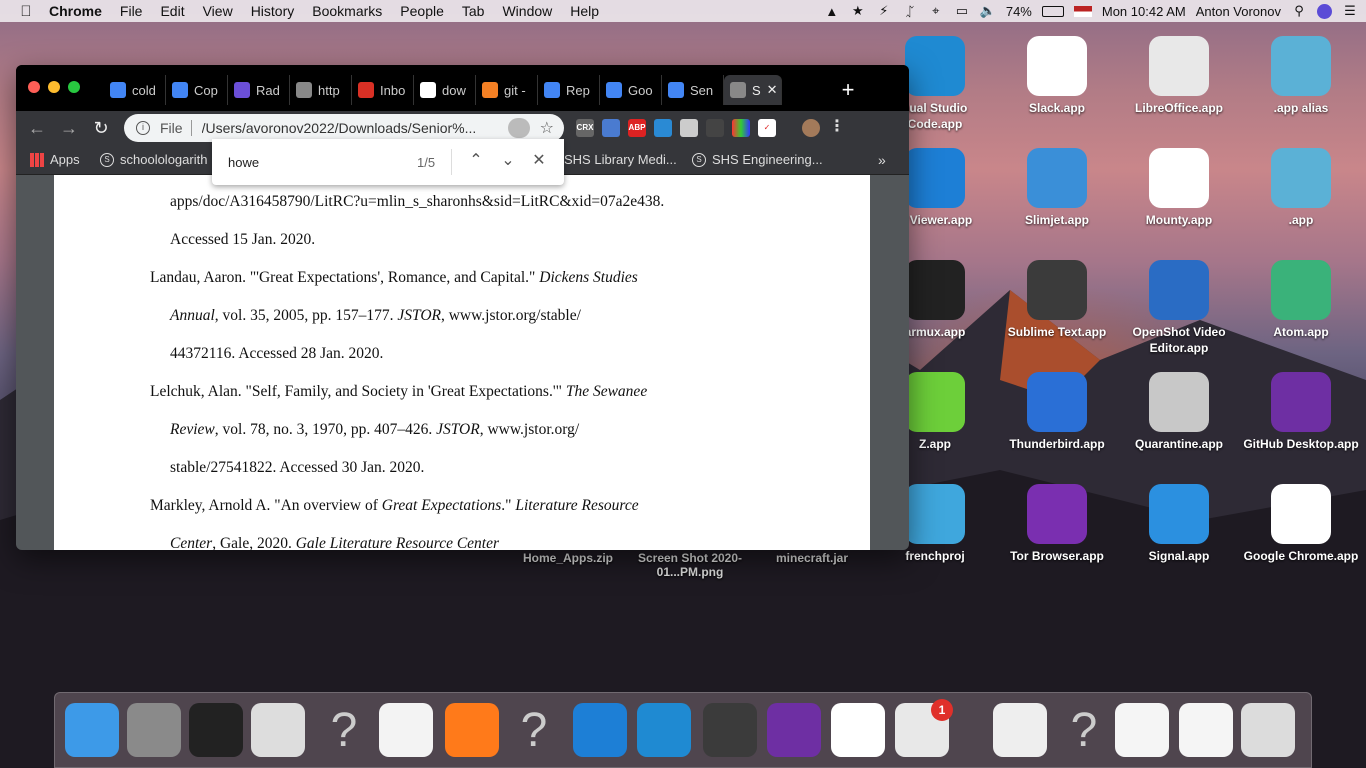 This screenshot has height=768, width=1366. Describe the element at coordinates (858, 730) in the screenshot. I see `chrome-icon` at that location.